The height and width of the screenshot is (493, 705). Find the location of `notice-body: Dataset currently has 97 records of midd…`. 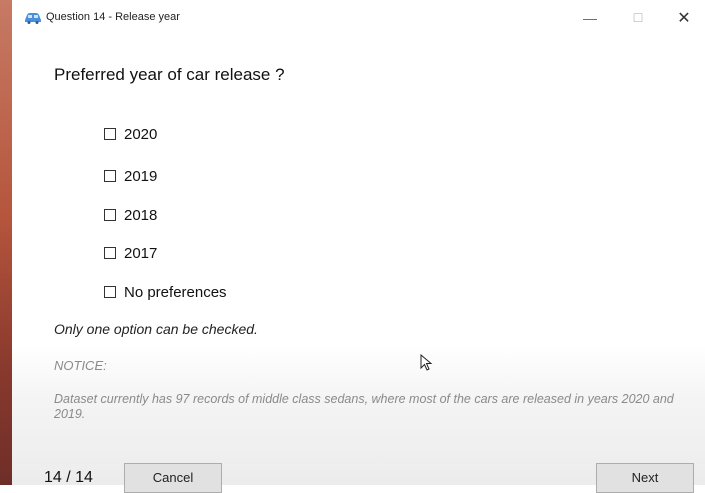

notice-body: Dataset currently has 97 records of midd… is located at coordinates (364, 406).